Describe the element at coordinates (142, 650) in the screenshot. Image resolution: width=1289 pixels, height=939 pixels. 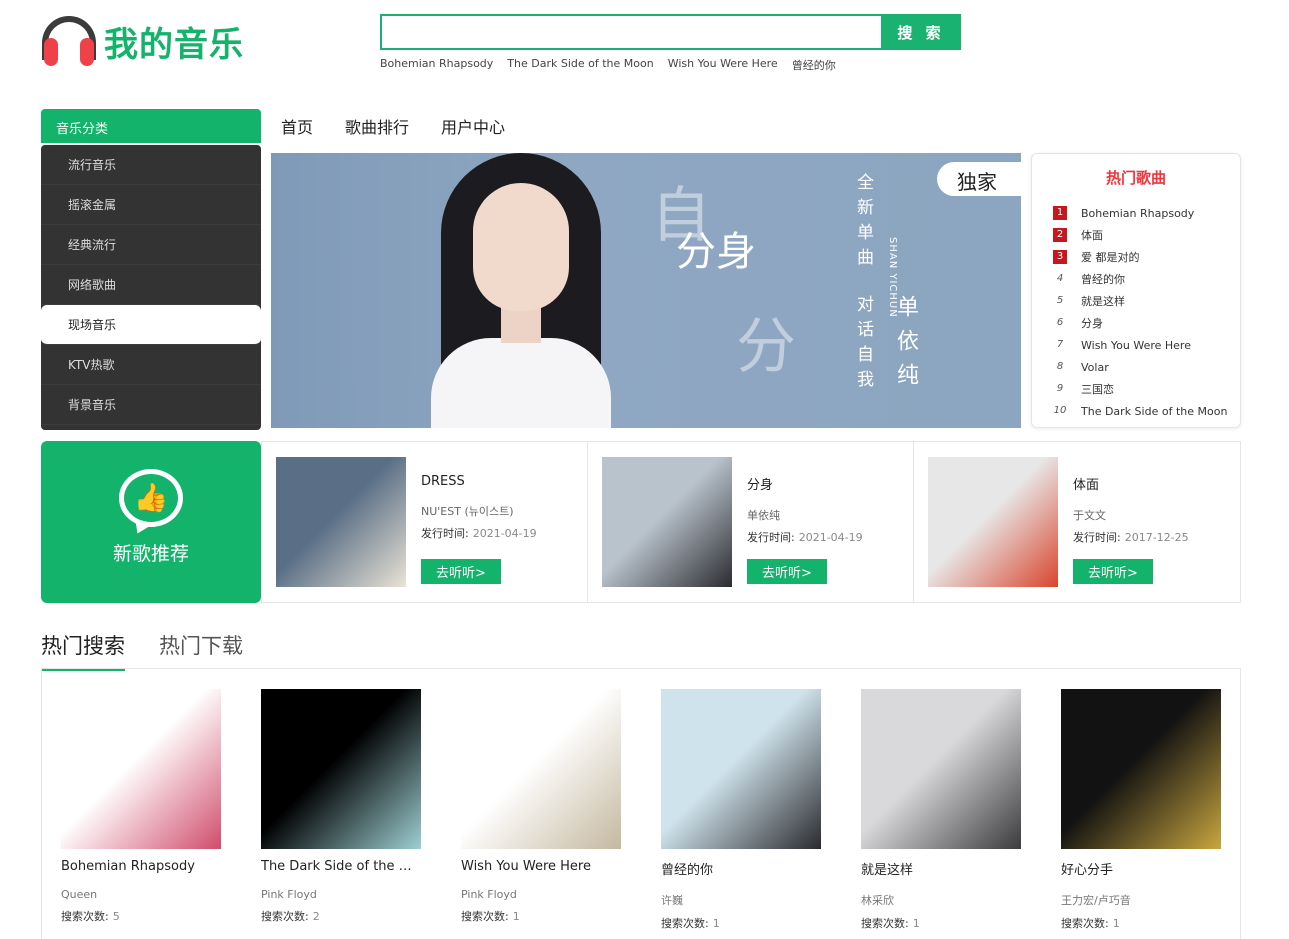
I see `rank-tabs: 热门搜索 热门下载` at that location.